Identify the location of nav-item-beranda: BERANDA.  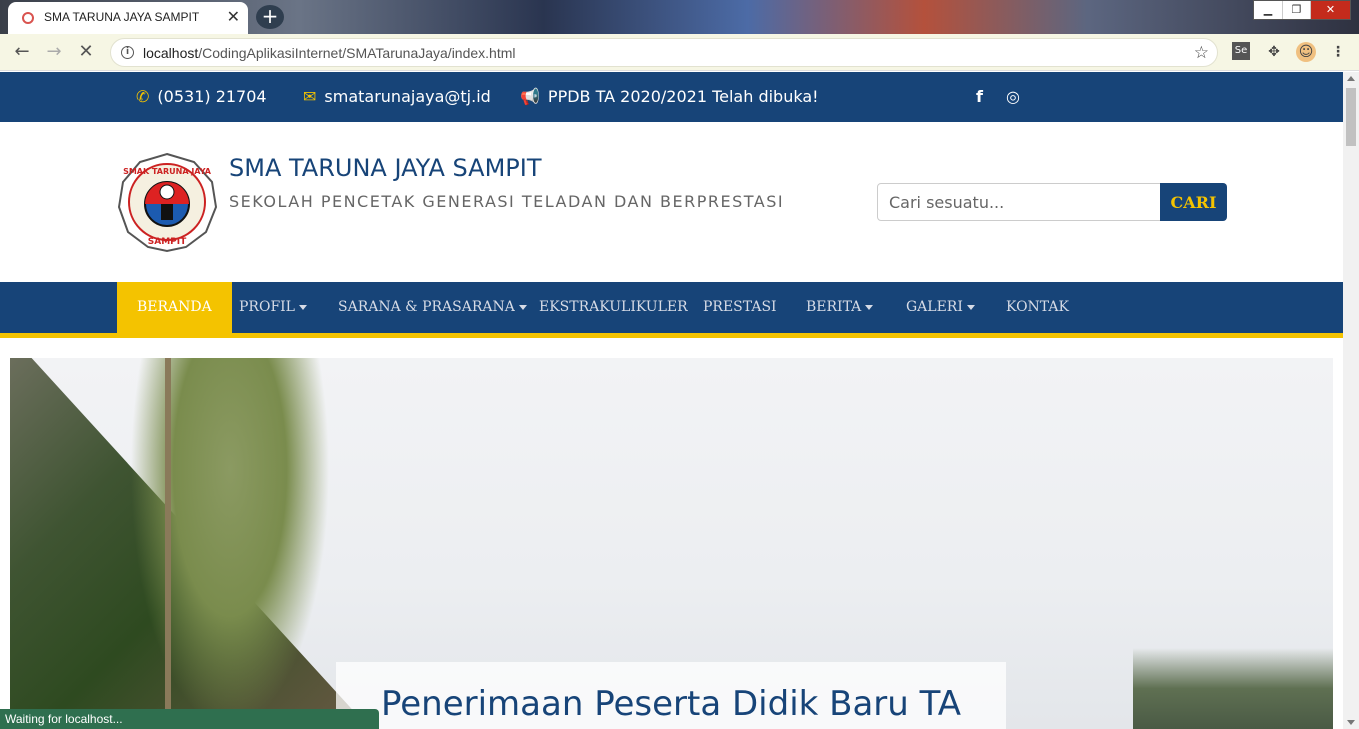
(174, 307).